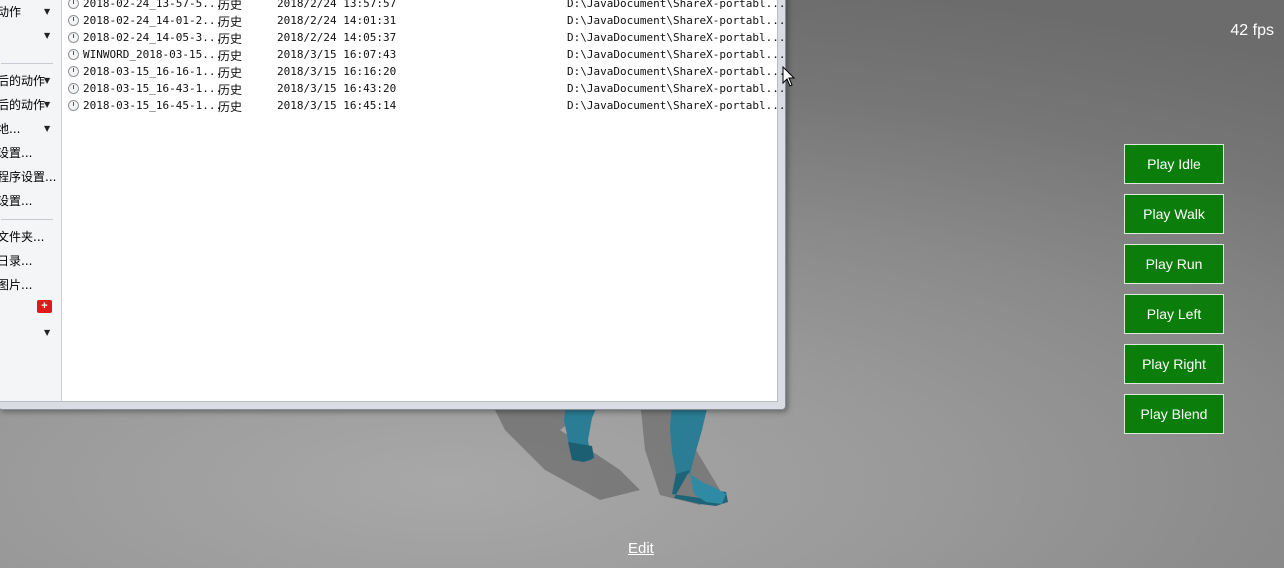 This screenshot has height=568, width=1284. I want to click on menu-item-label: 动作, so click(11, 12).